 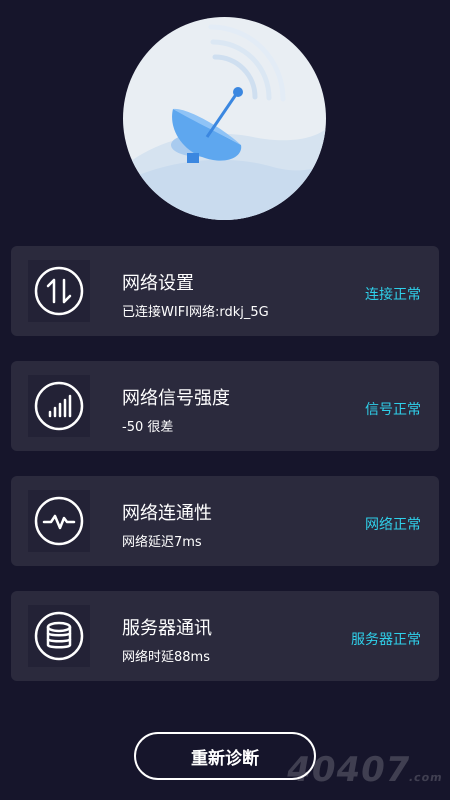 I want to click on card-server-communication: 服务器通讯 网络时延88ms 服务器正常, so click(x=225, y=636).